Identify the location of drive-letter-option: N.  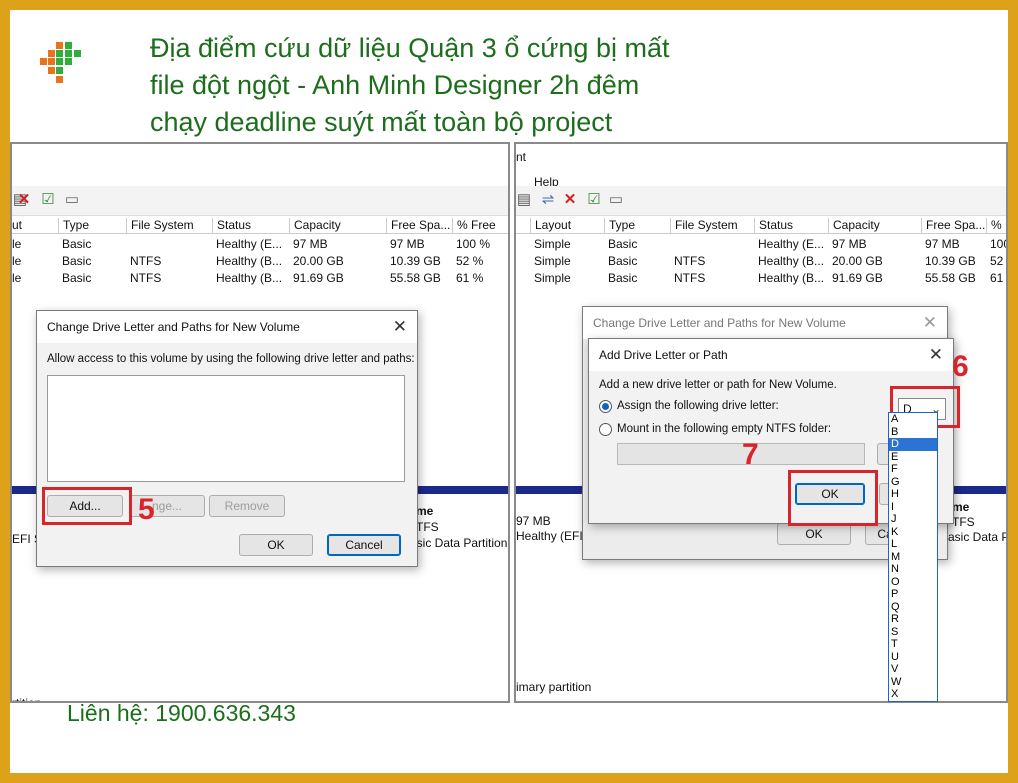
(913, 569).